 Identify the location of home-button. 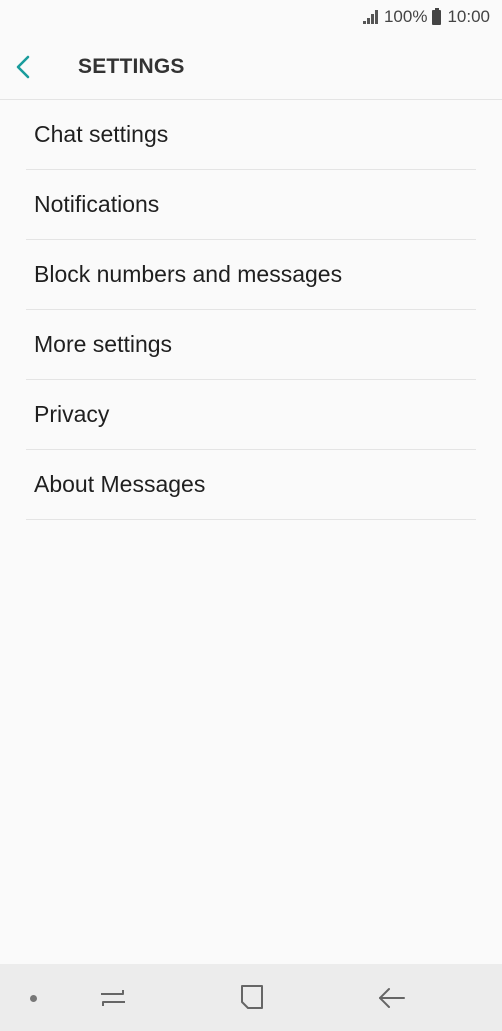
(252, 998).